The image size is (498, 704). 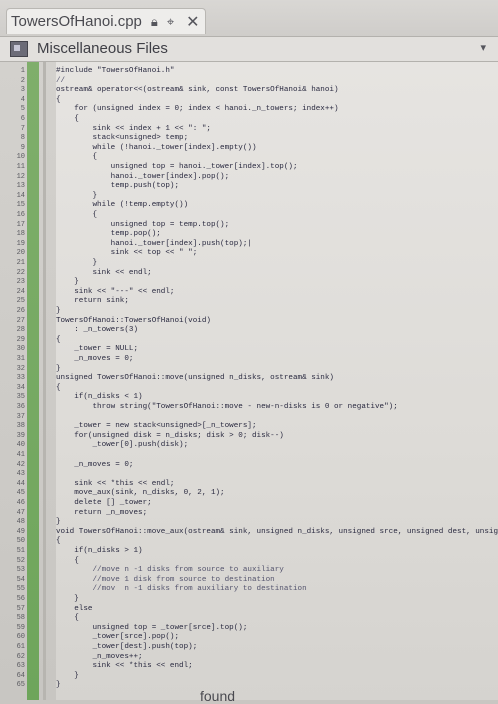 I want to click on code-line: sink << top << " ";, so click(x=277, y=253).